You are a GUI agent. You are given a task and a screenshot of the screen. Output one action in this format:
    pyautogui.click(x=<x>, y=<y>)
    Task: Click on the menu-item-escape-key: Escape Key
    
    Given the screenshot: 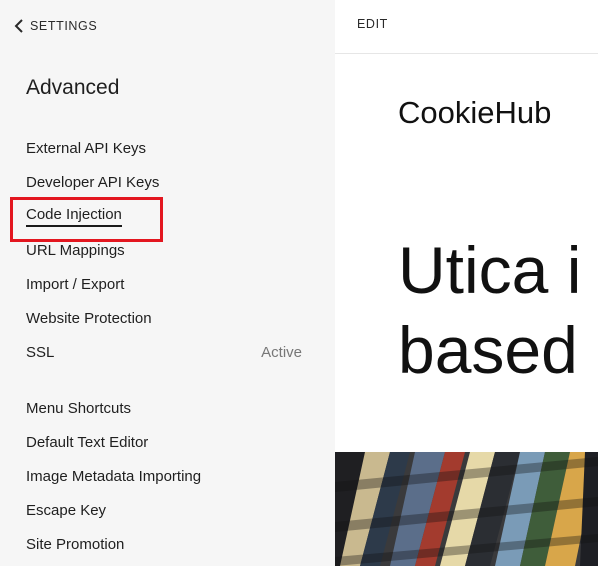 What is the action you would take?
    pyautogui.click(x=171, y=510)
    